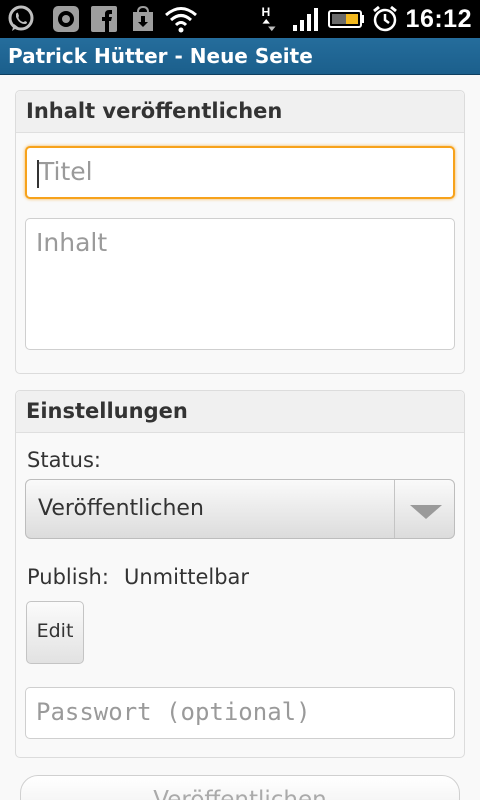  Describe the element at coordinates (346, 19) in the screenshot. I see `battery-icon` at that location.